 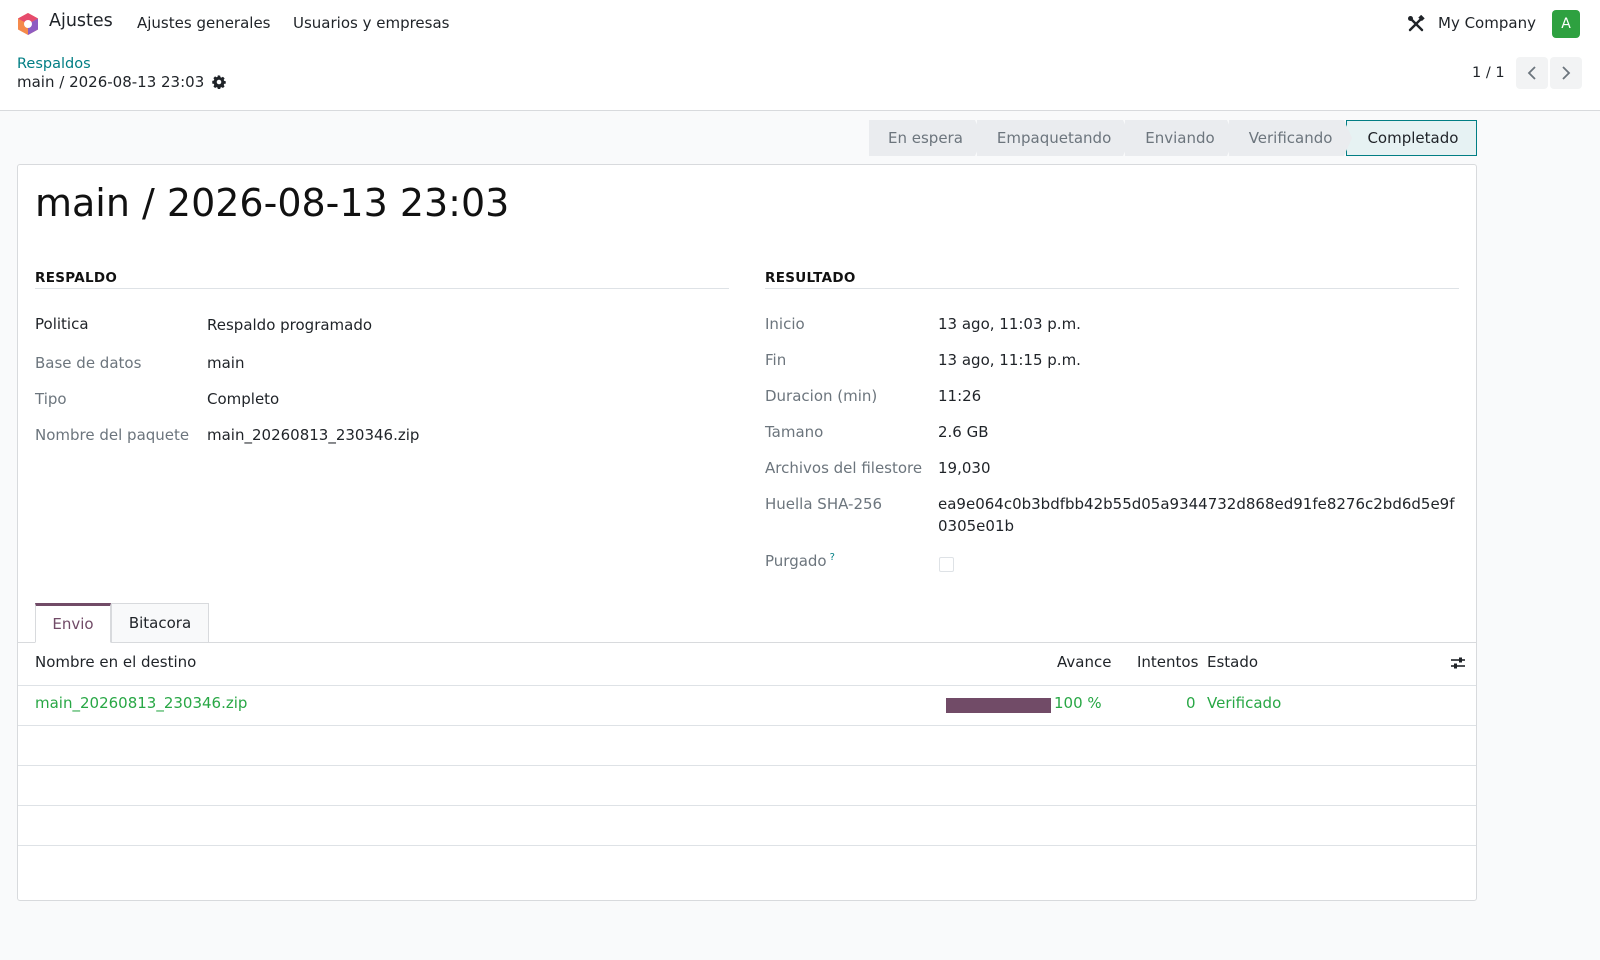 What do you see at coordinates (219, 82) in the screenshot?
I see `gear-icon` at bounding box center [219, 82].